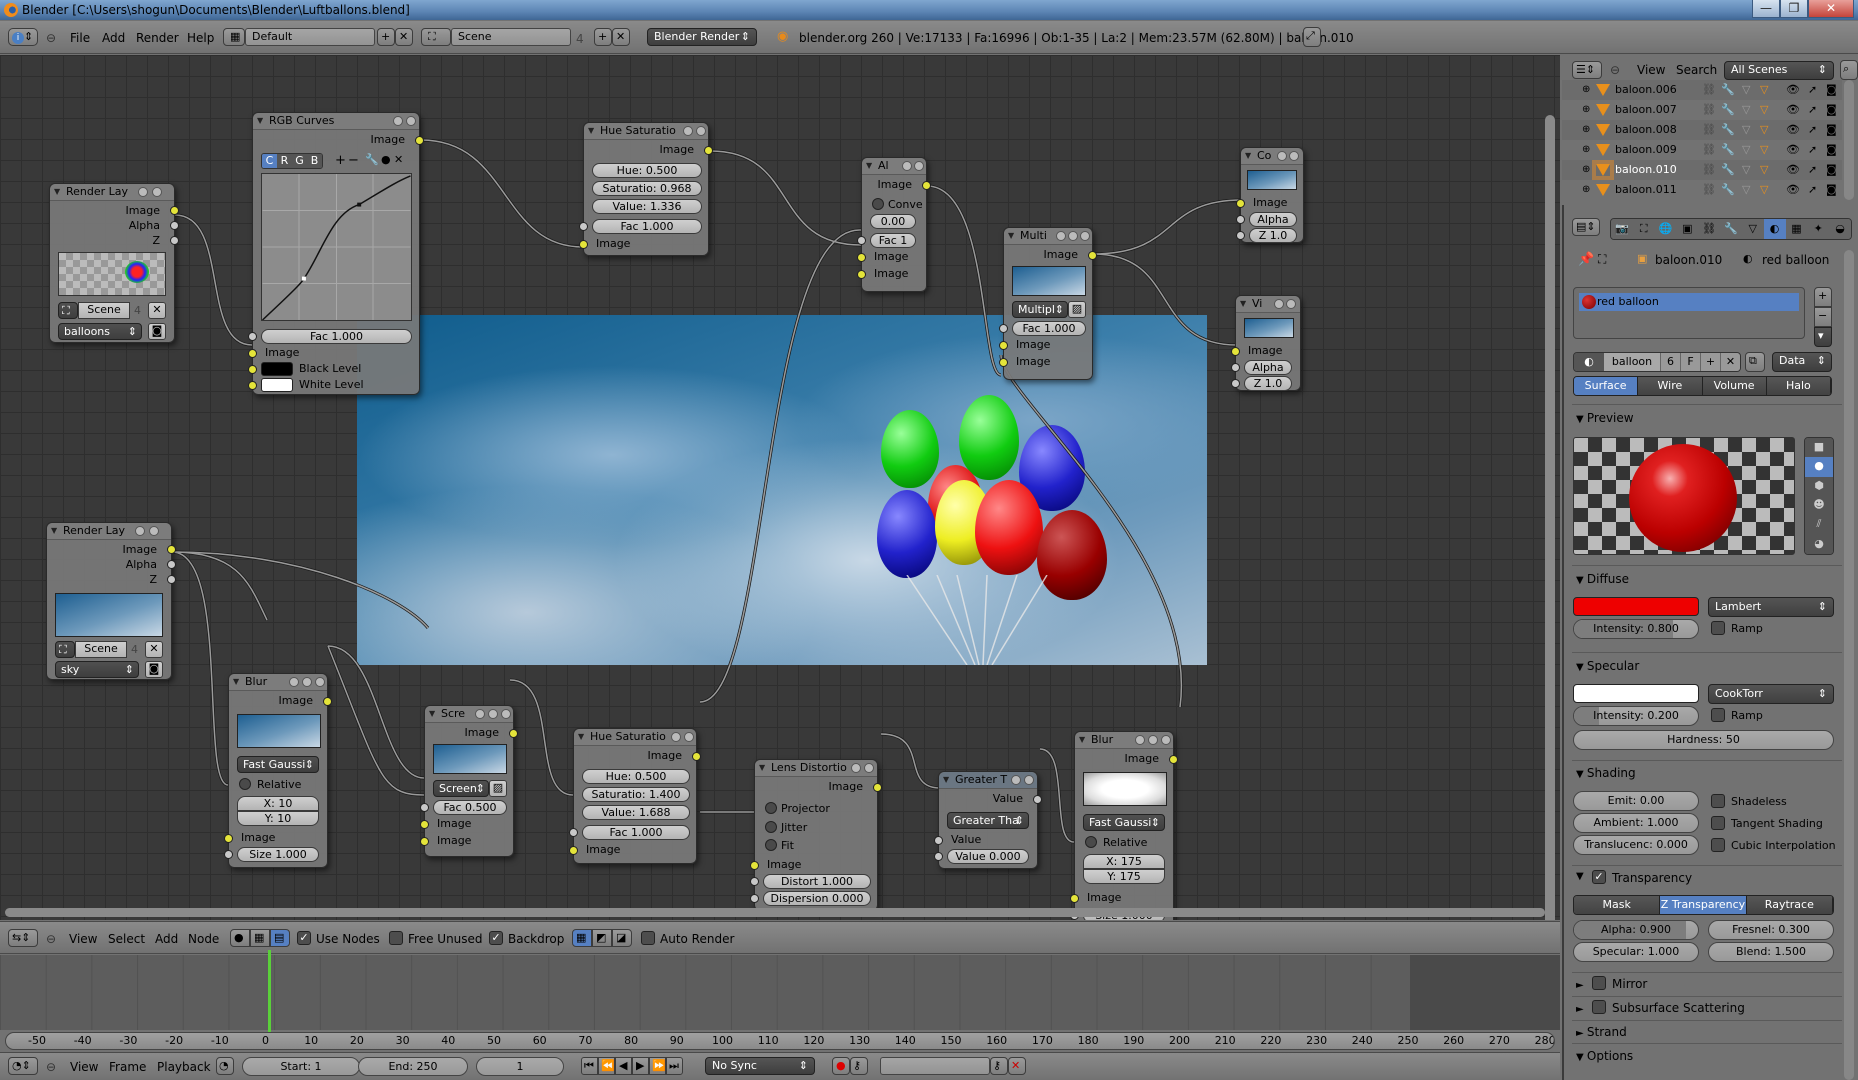 This screenshot has height=1080, width=1858. What do you see at coordinates (1607, 666) in the screenshot?
I see `specular-panel-header: Specular` at bounding box center [1607, 666].